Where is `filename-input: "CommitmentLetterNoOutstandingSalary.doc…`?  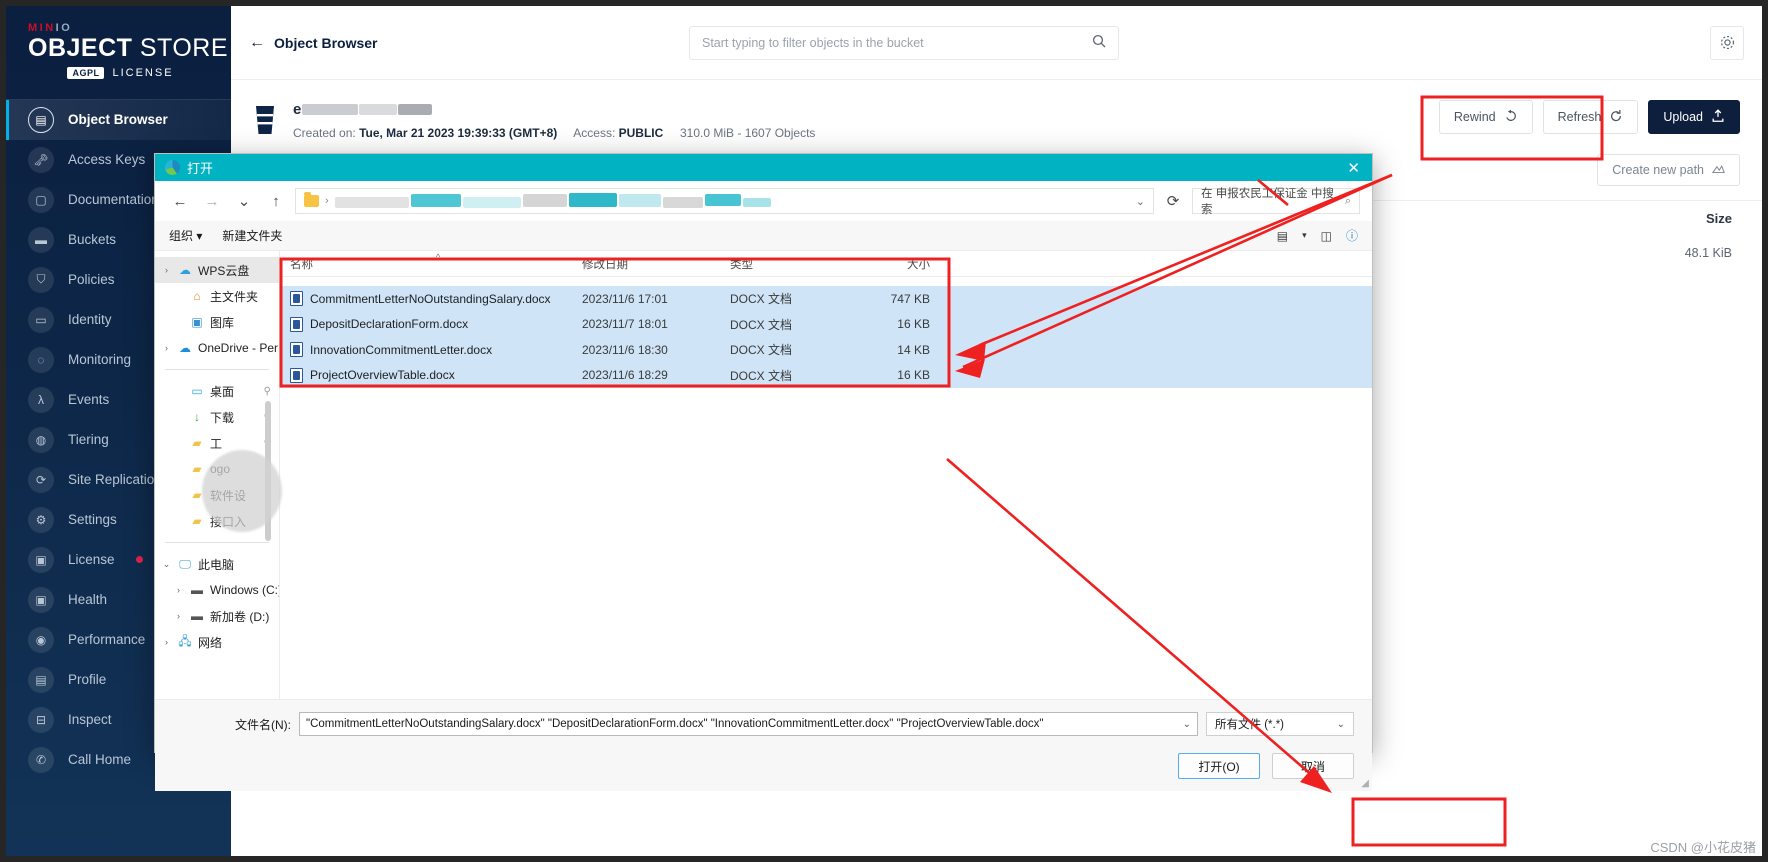
filename-input: "CommitmentLetterNoOutstandingSalary.doc… is located at coordinates (748, 724).